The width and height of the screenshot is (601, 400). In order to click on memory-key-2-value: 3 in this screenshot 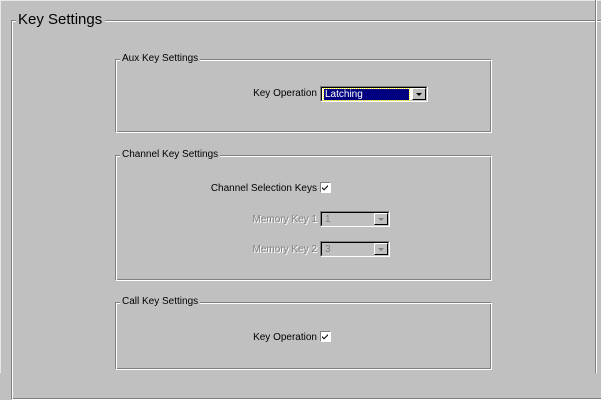, I will do `click(328, 249)`.